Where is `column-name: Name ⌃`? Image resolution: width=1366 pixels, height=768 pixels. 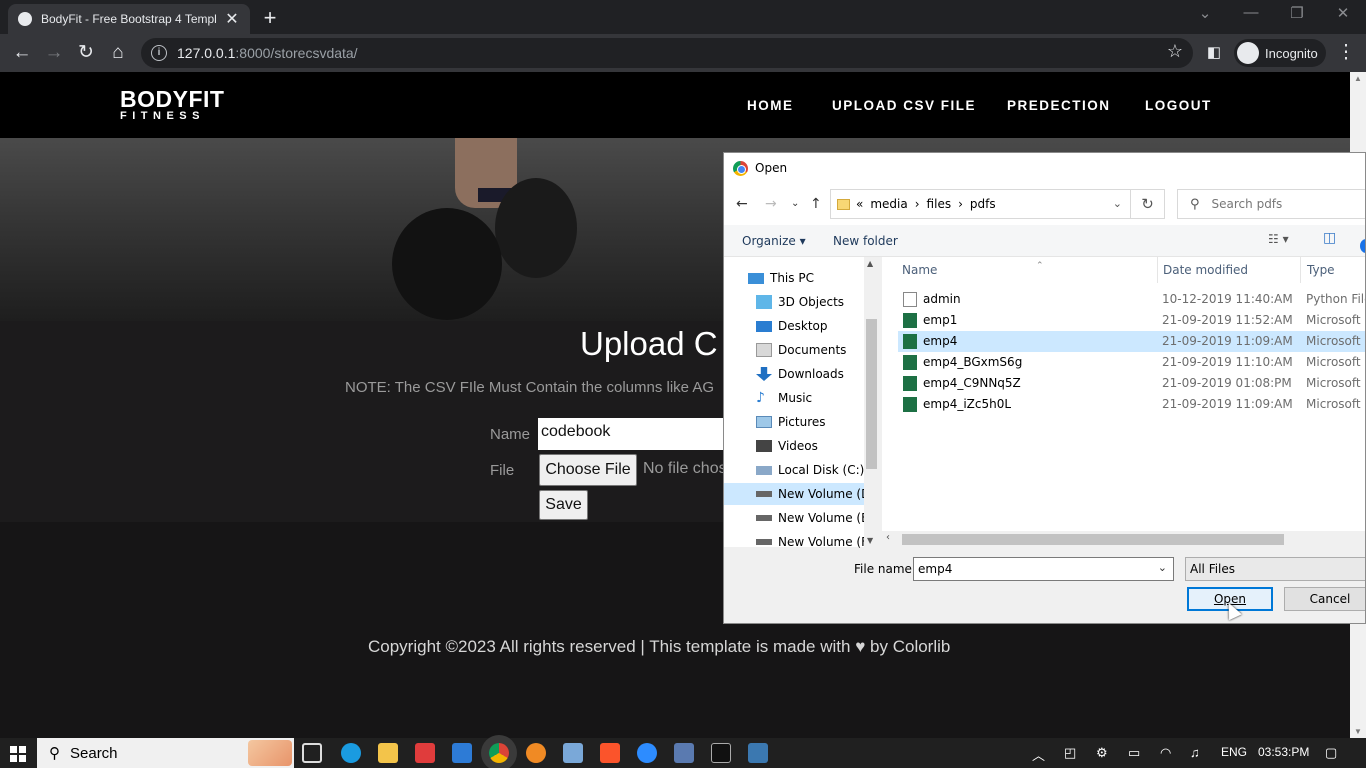 column-name: Name ⌃ is located at coordinates (1027, 270).